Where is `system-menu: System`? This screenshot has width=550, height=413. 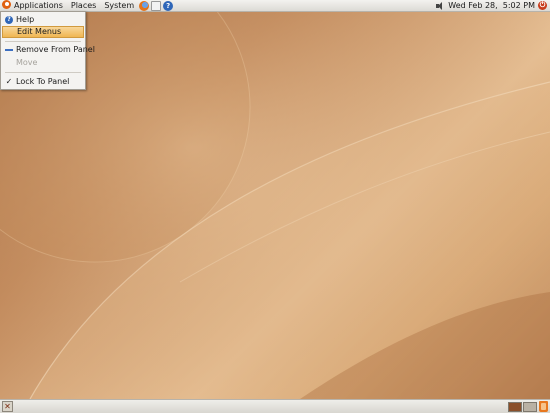
system-menu: System is located at coordinates (119, 6).